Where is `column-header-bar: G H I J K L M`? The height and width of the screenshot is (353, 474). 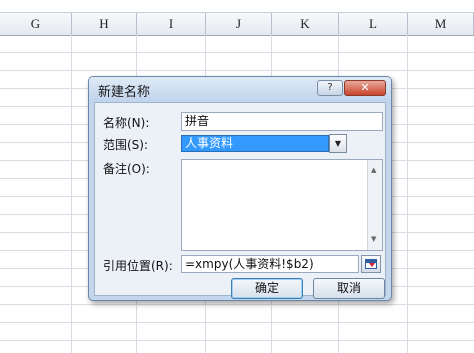 column-header-bar: G H I J K L M is located at coordinates (237, 24).